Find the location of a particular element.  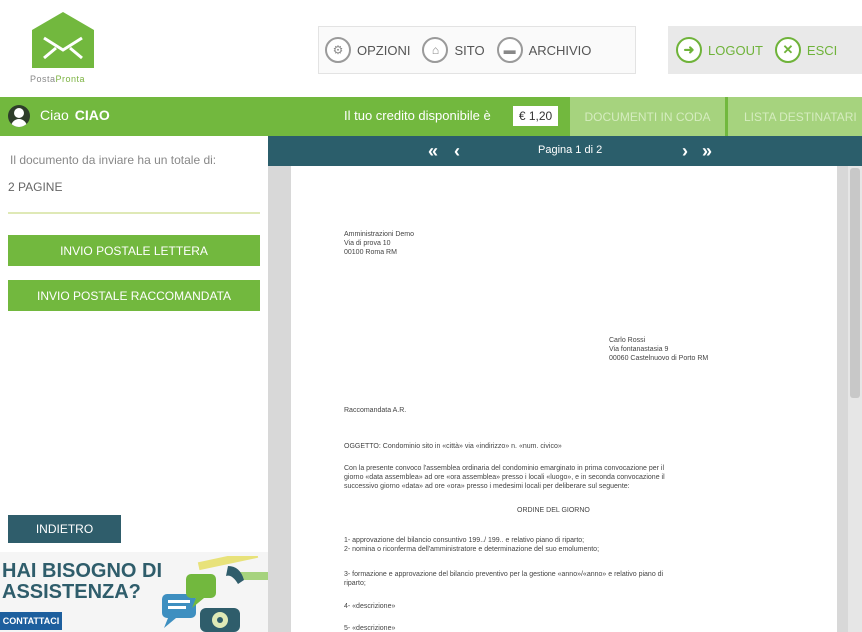

options-label: OPZIONI is located at coordinates (384, 50).